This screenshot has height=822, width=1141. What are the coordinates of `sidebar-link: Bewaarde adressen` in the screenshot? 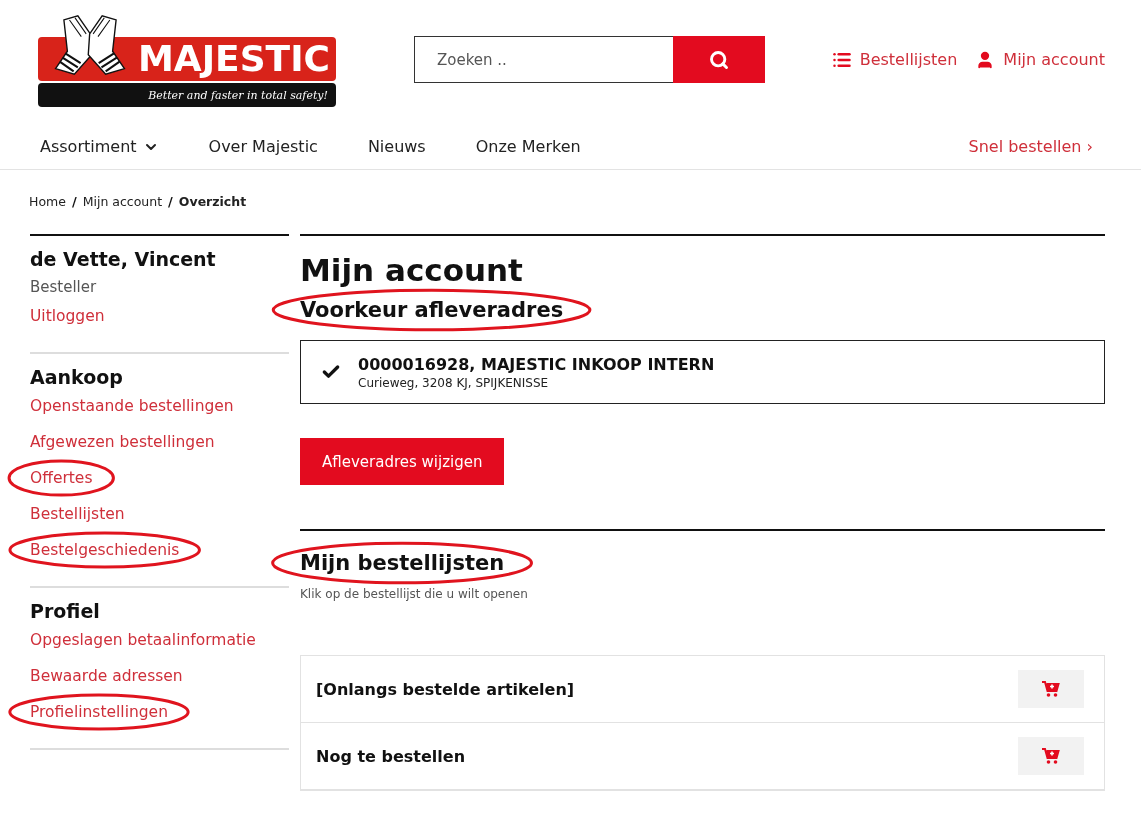 It's located at (106, 676).